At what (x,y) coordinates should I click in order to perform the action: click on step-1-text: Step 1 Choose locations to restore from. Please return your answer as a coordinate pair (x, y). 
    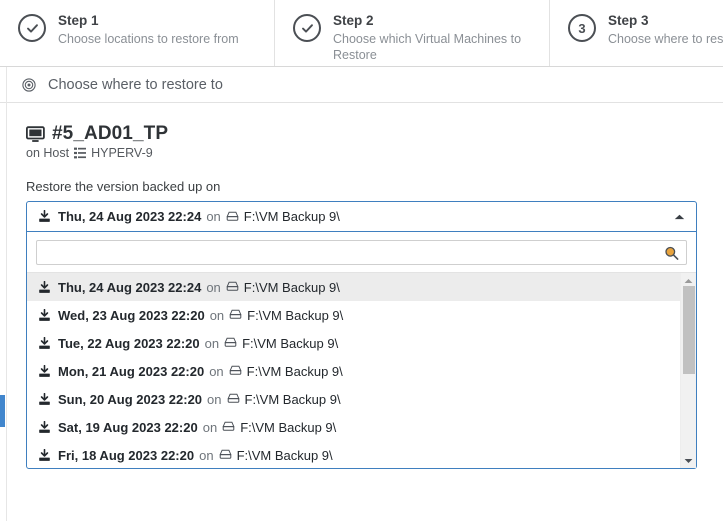
    Looking at the image, I should click on (148, 30).